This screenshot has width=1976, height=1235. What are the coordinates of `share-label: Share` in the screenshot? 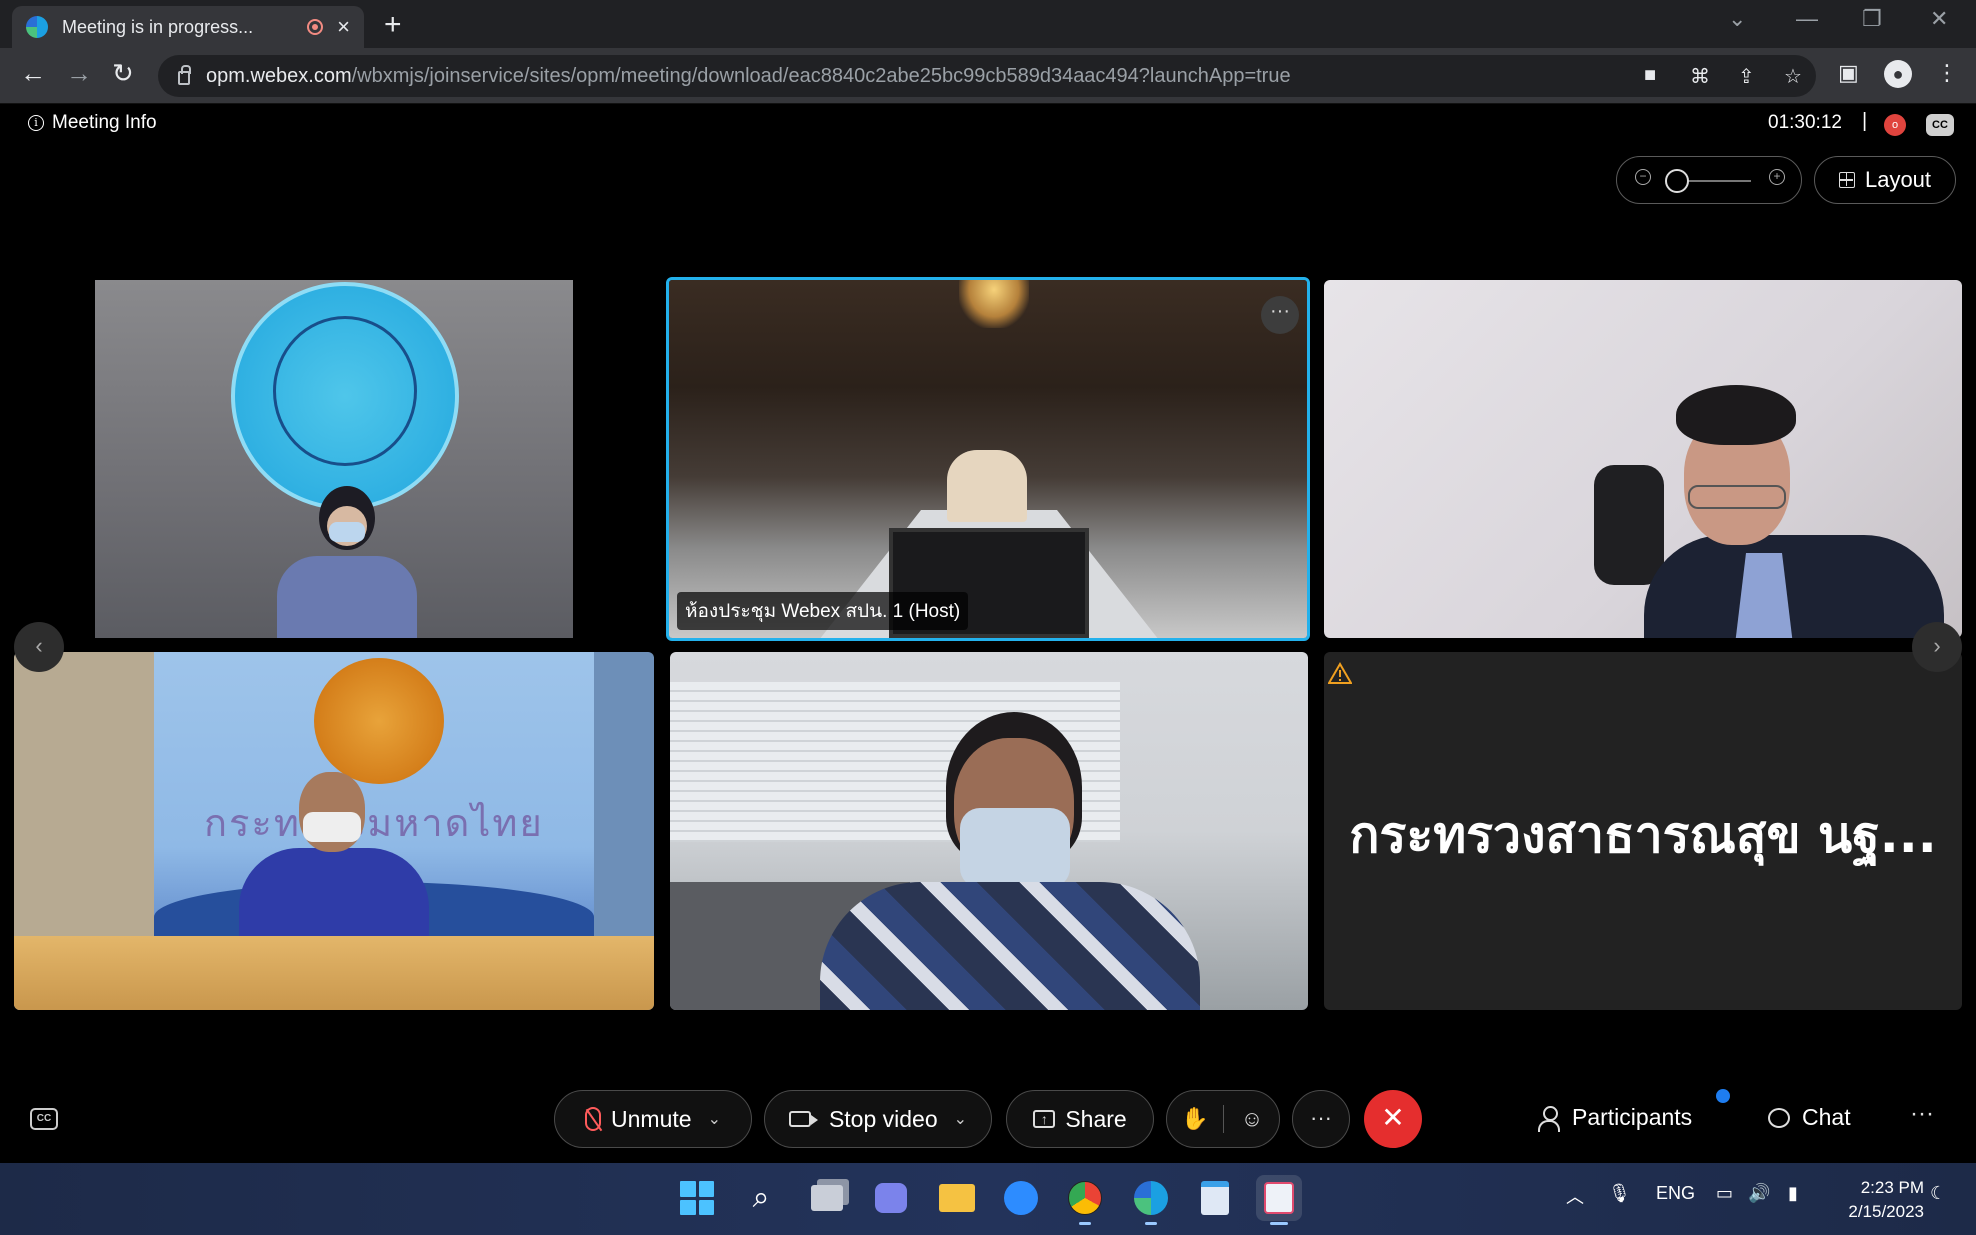 It's located at (1096, 1118).